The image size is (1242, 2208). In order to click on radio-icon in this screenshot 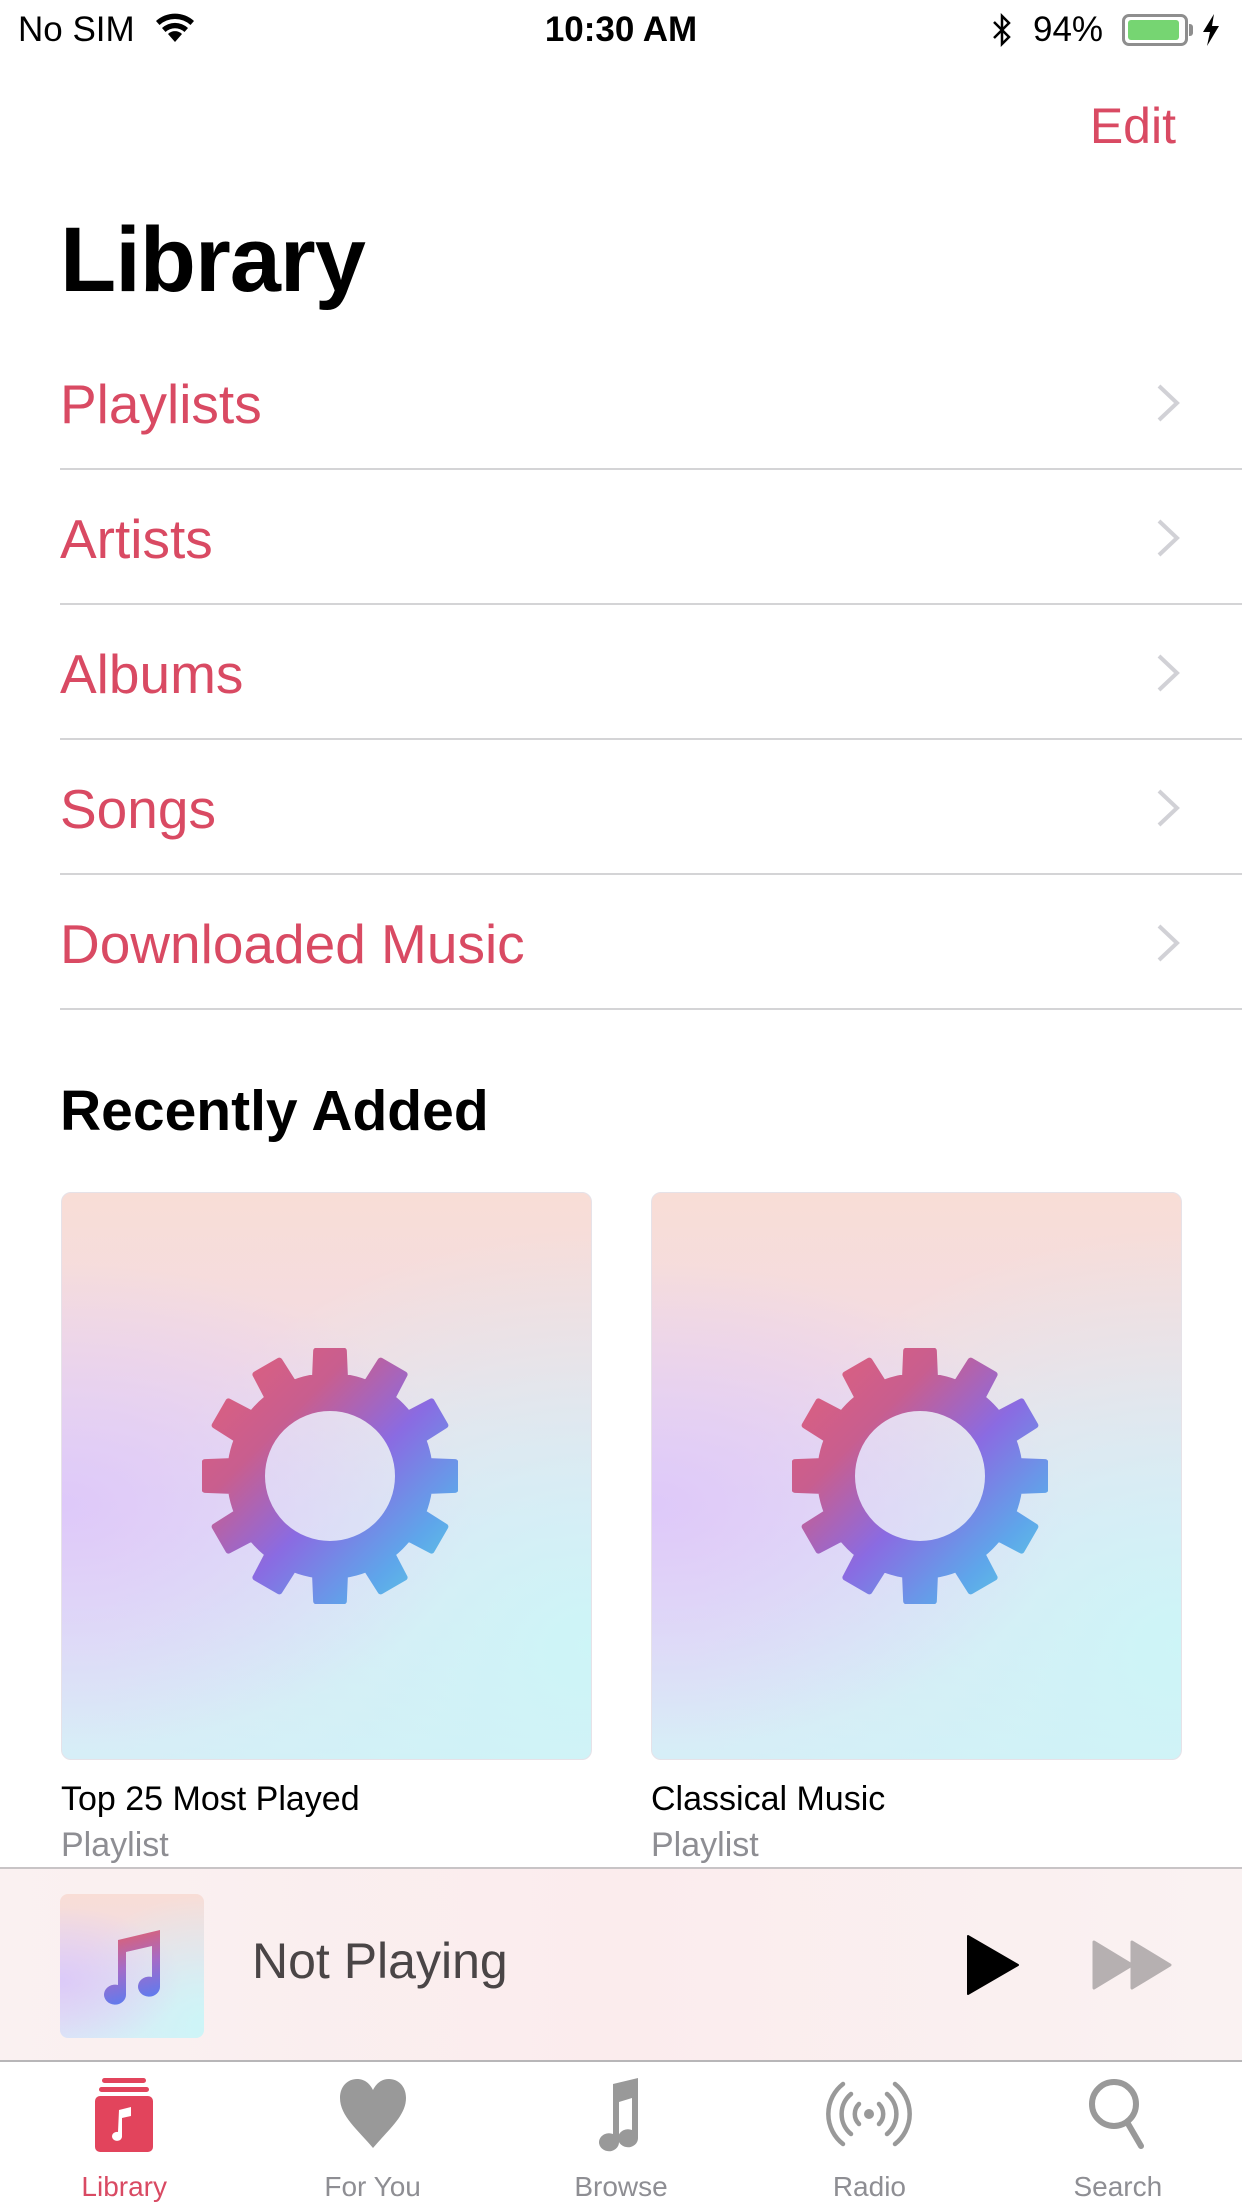, I will do `click(869, 2114)`.